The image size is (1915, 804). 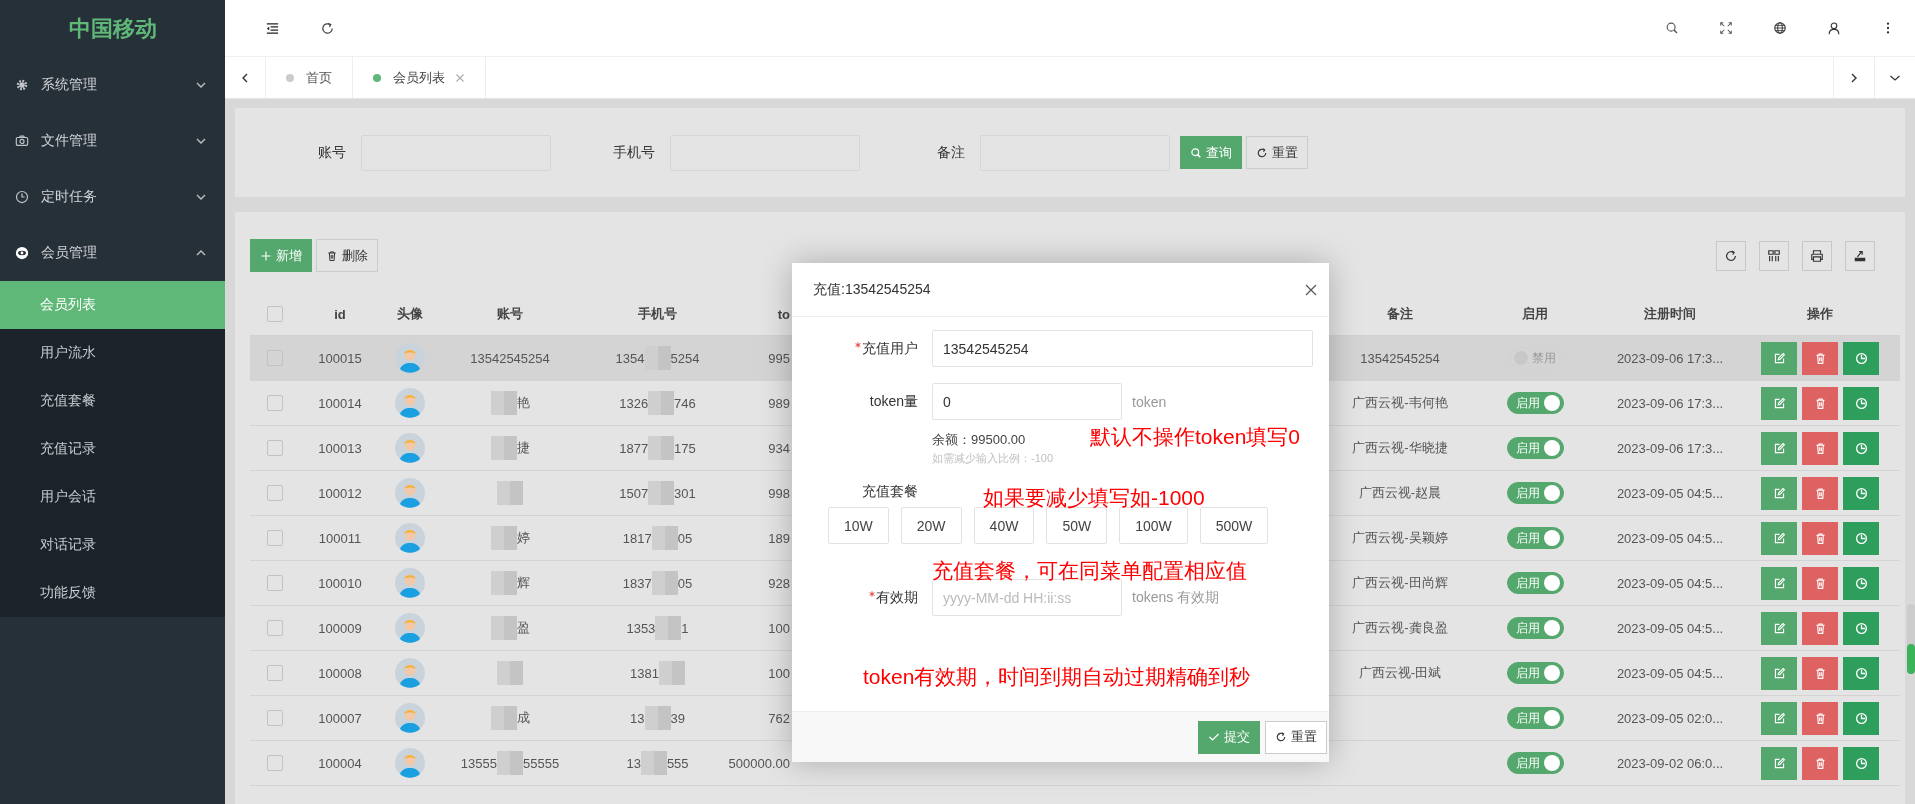 What do you see at coordinates (1860, 255) in the screenshot?
I see `export-button` at bounding box center [1860, 255].